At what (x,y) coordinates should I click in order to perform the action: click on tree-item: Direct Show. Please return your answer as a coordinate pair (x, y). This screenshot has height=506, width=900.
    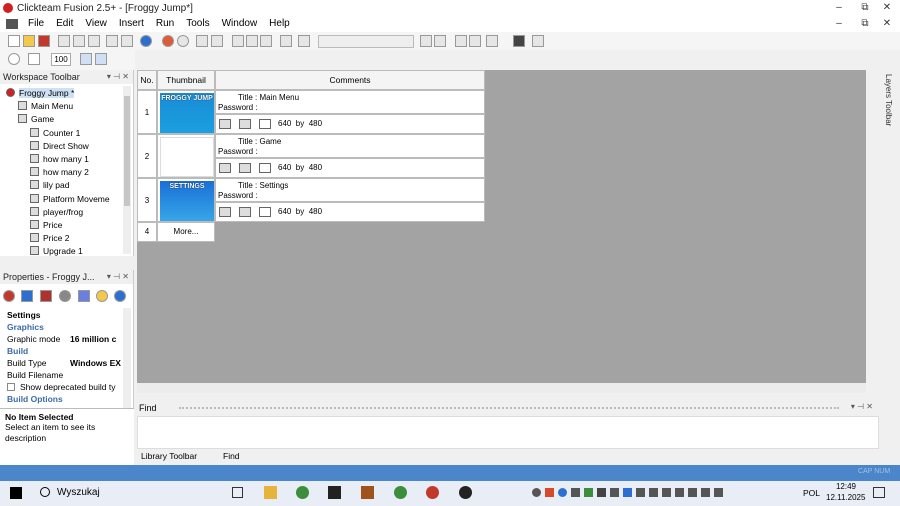
    Looking at the image, I should click on (59, 146).